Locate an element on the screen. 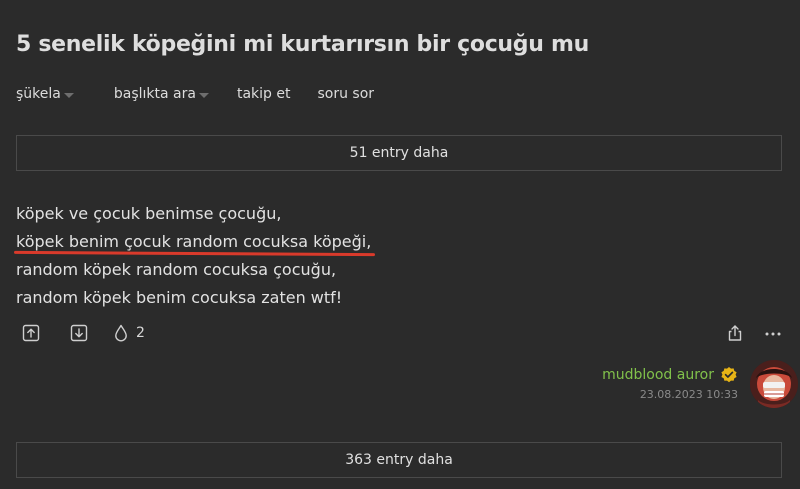 This screenshot has height=489, width=800. author-name: mudblood auror is located at coordinates (658, 375).